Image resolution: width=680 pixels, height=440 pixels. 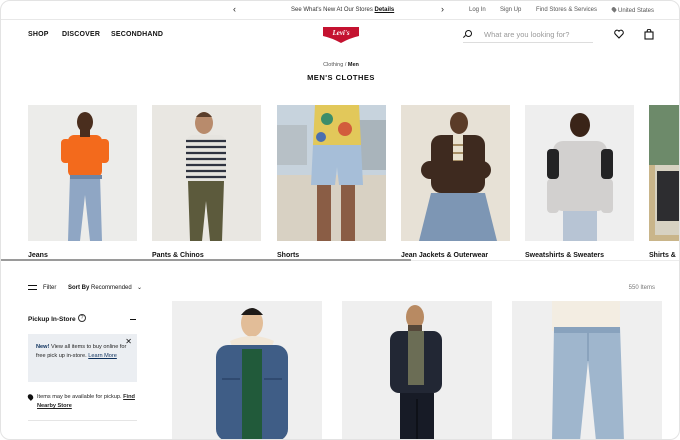 I want to click on search-icon, so click(x=468, y=33).